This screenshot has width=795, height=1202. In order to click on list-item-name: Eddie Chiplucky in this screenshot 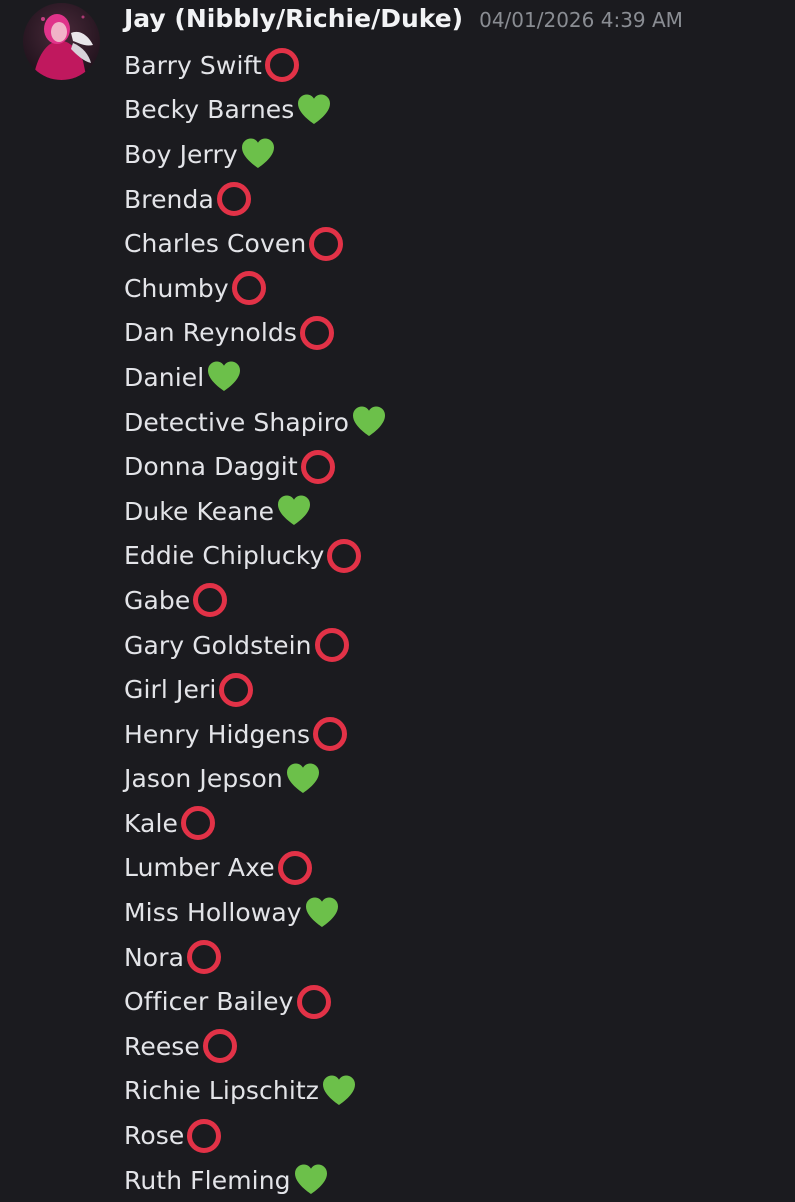, I will do `click(224, 556)`.